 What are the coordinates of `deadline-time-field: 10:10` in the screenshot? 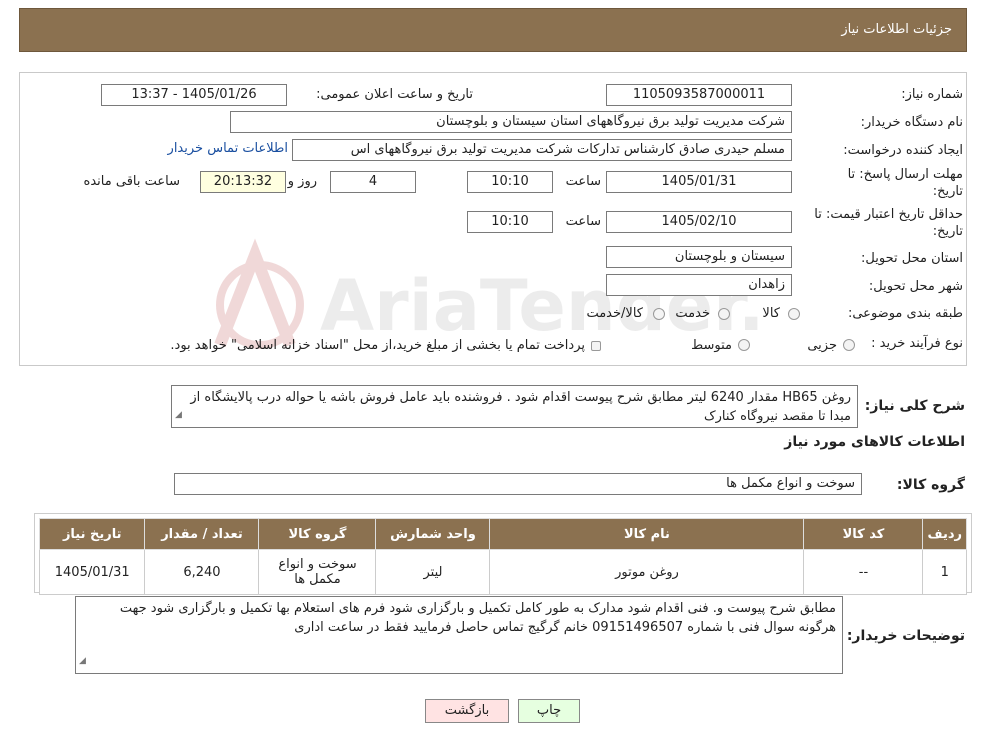 It's located at (510, 182).